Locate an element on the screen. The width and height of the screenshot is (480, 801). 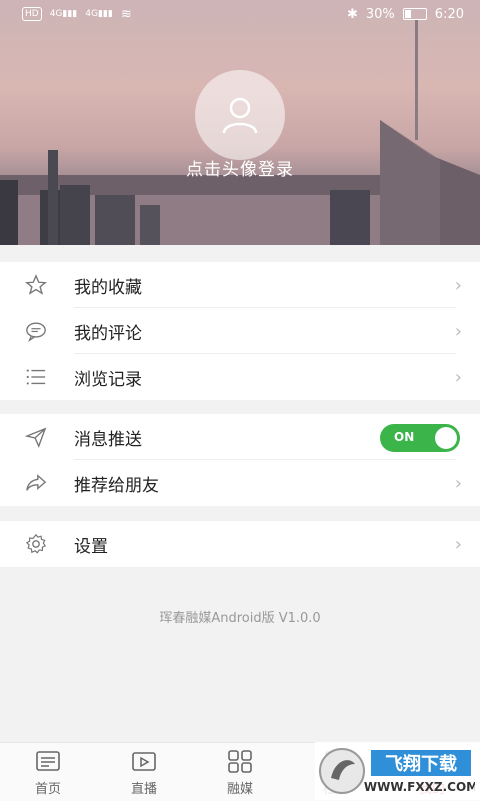
list-icon is located at coordinates (36, 377).